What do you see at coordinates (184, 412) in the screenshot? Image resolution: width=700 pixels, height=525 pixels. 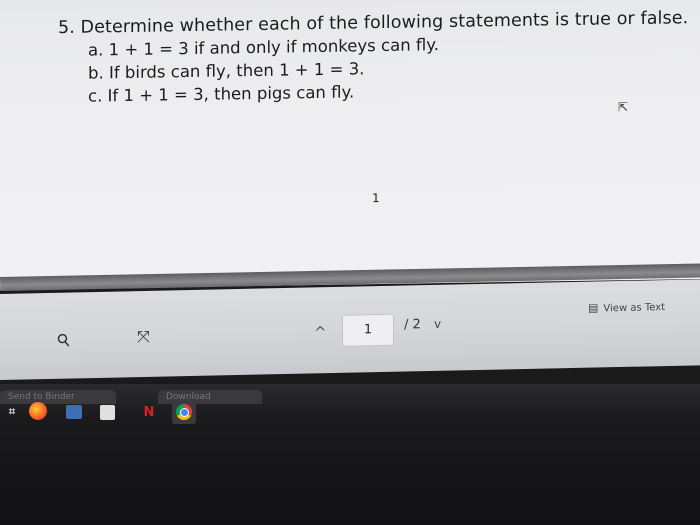 I see `chrome-icon` at bounding box center [184, 412].